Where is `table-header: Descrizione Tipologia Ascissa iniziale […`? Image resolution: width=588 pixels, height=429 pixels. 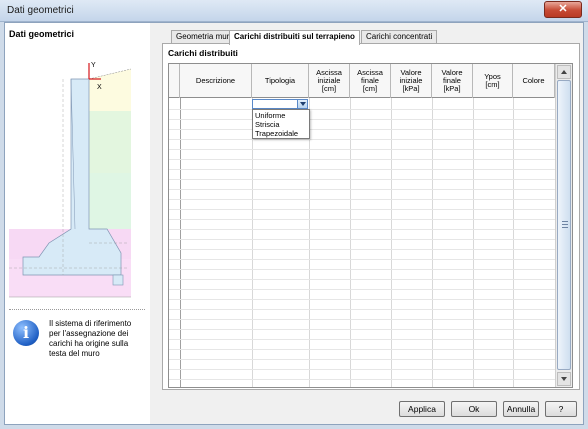 table-header: Descrizione Tipologia Ascissa iniziale [… is located at coordinates (362, 81).